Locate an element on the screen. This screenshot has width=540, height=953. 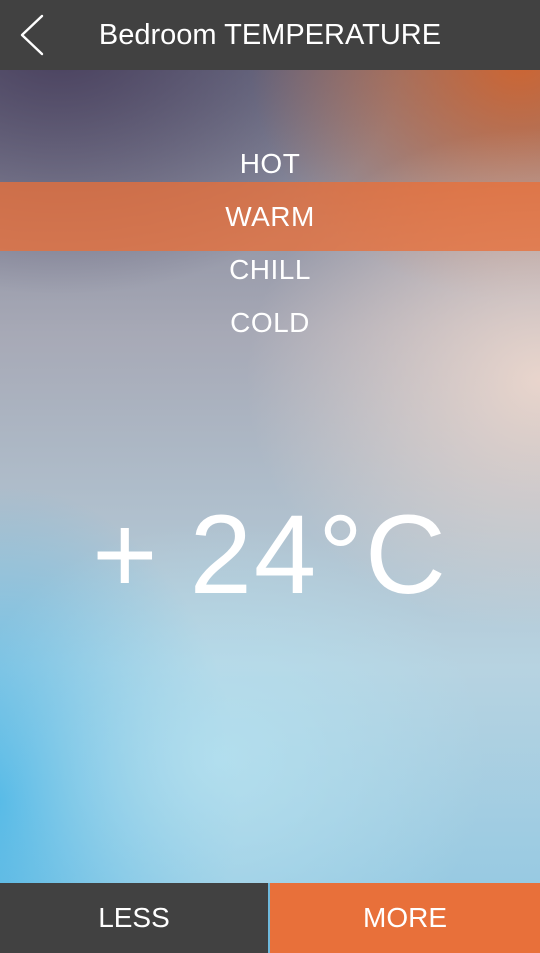
mode-label: COLD is located at coordinates (270, 322).